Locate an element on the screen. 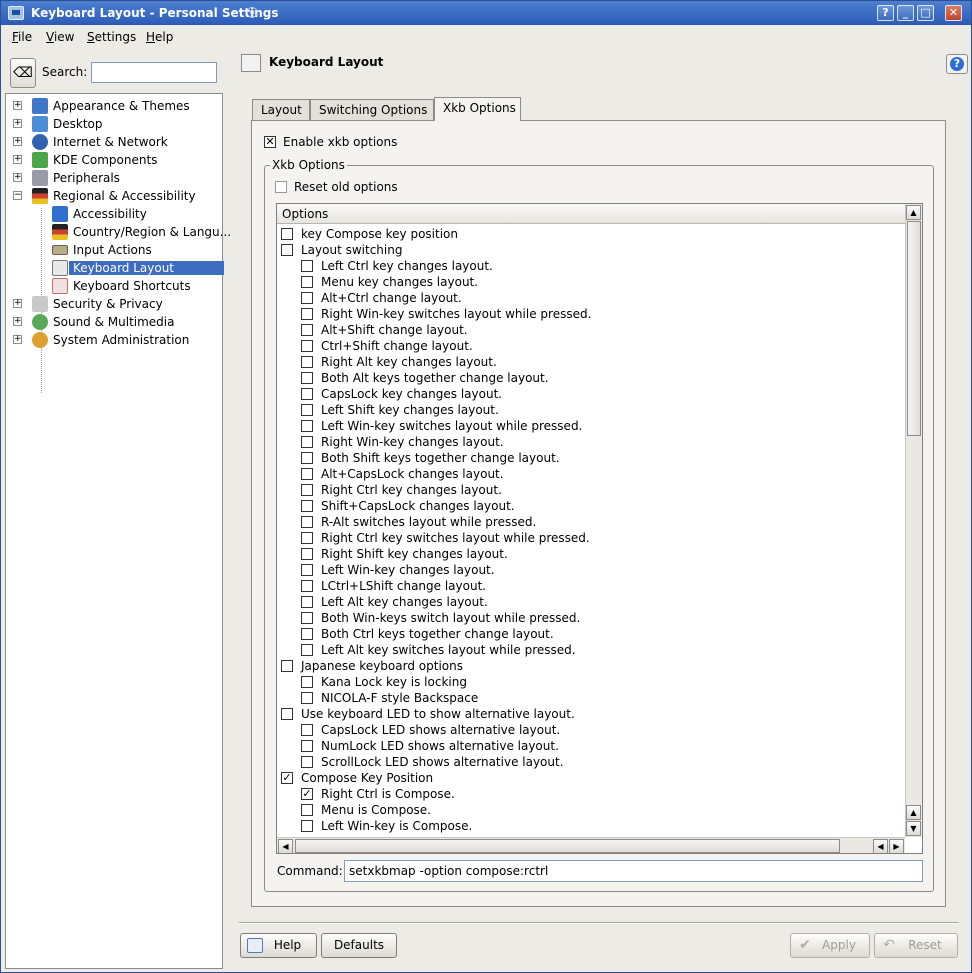  maximize-button: □ is located at coordinates (925, 13).